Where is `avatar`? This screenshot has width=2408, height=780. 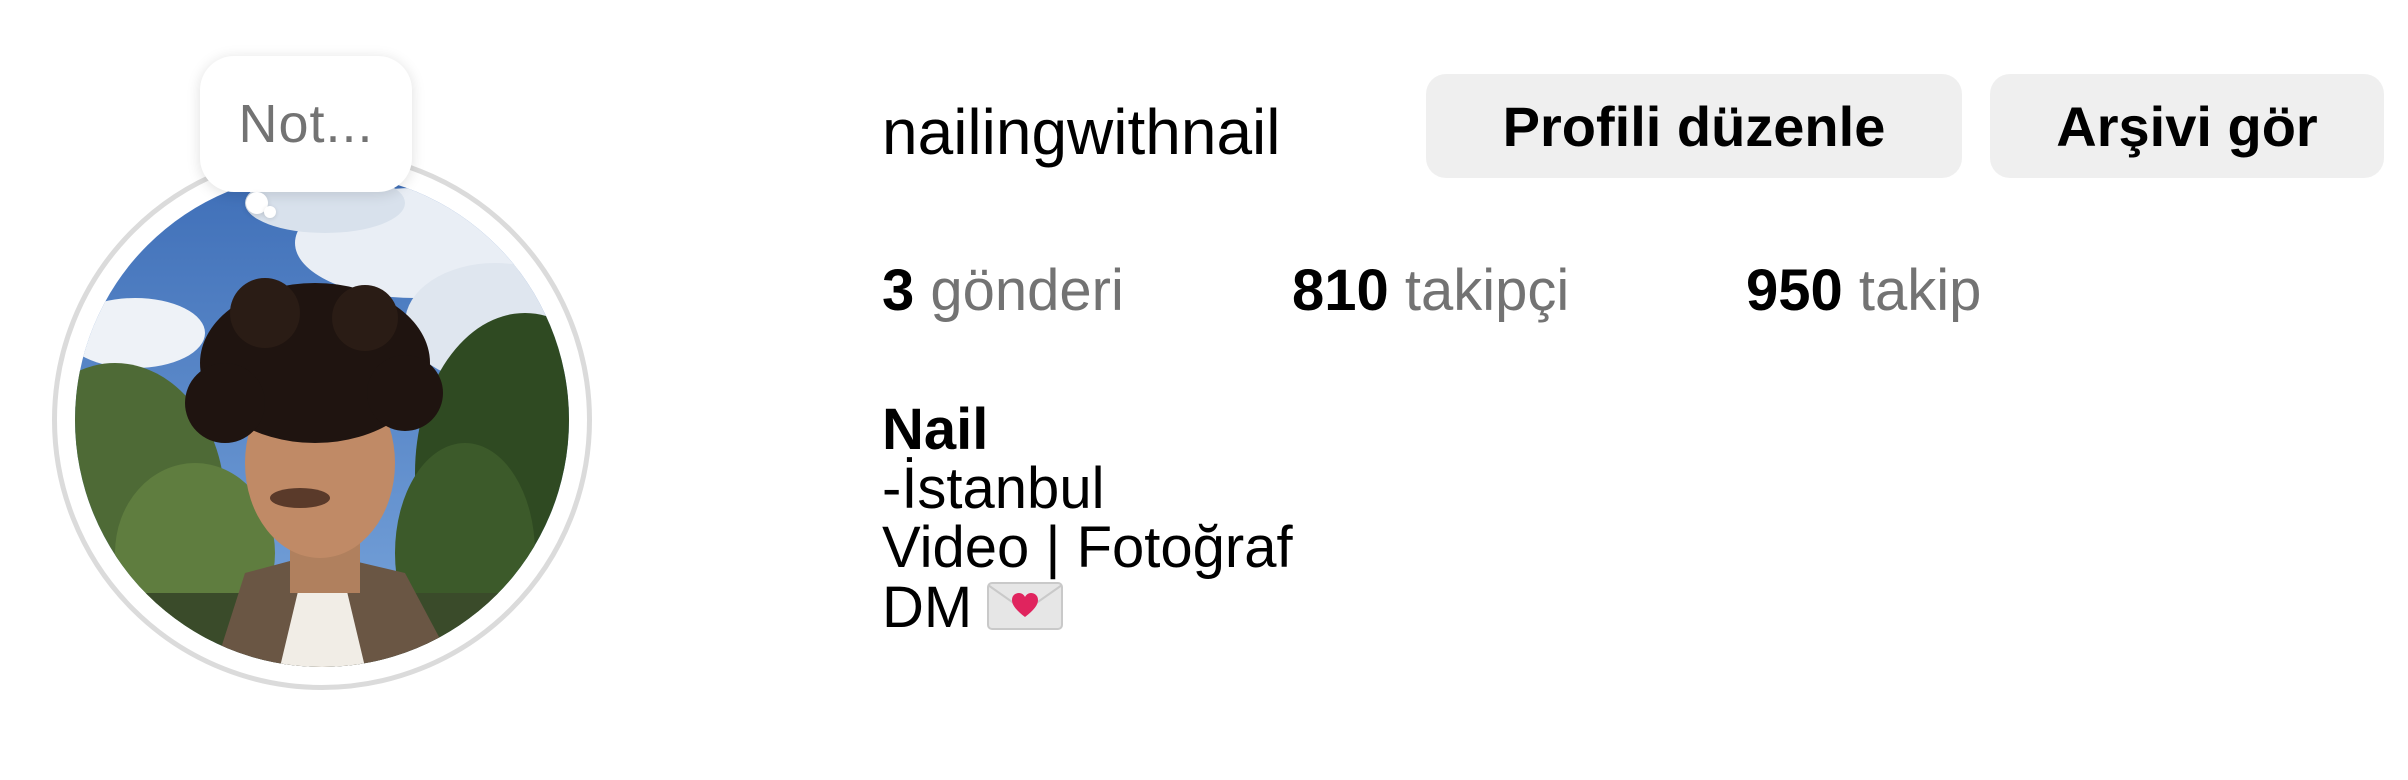 avatar is located at coordinates (322, 420).